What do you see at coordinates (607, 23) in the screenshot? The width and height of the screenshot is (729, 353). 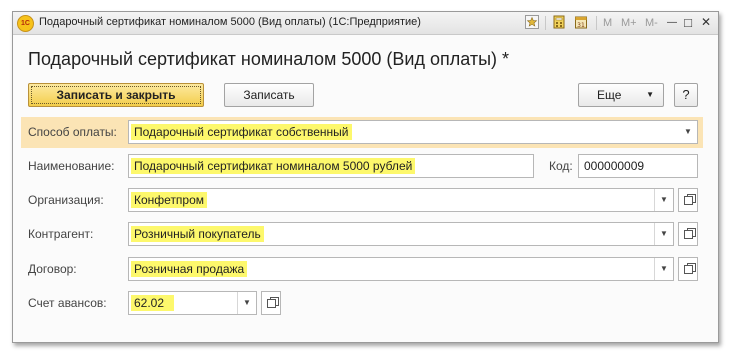 I see `memory-button: M` at bounding box center [607, 23].